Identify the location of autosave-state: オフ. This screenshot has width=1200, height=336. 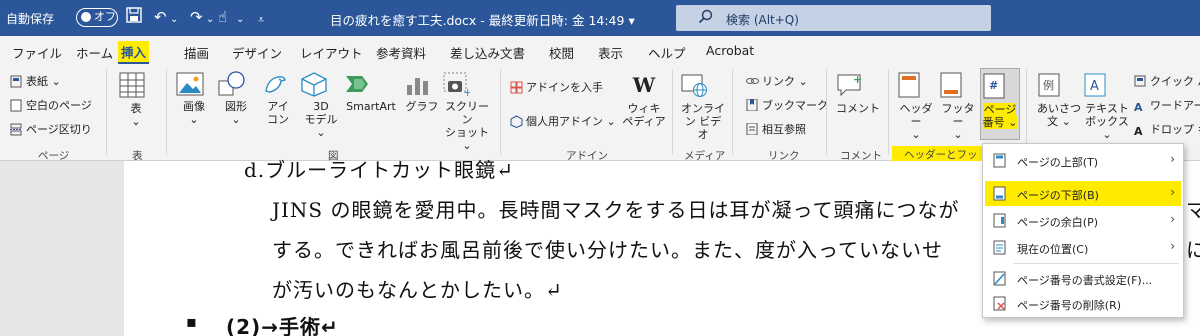
(105, 16).